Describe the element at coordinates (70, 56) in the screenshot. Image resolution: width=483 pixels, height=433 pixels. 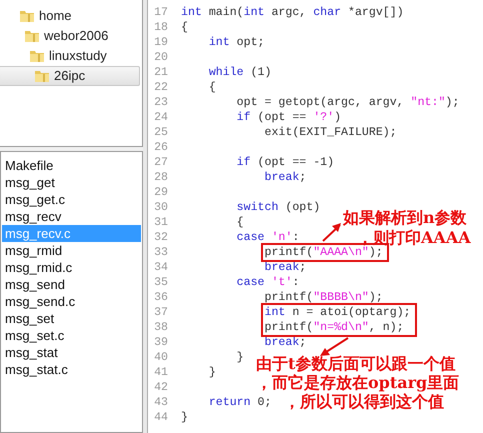
I see `folder-tree-item: linuxstudy` at that location.